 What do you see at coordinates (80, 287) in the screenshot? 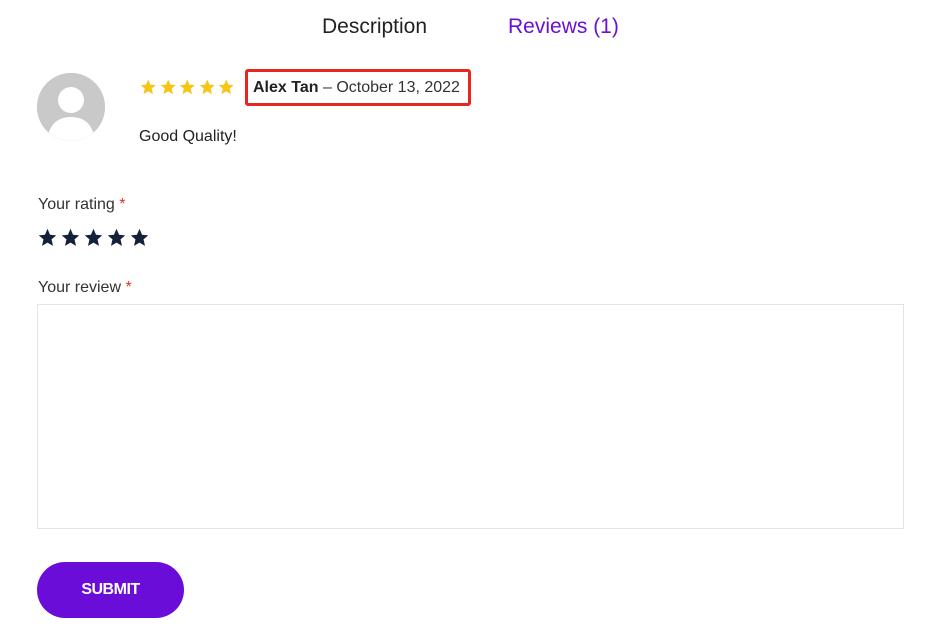
I see `review-label-text: Your review` at bounding box center [80, 287].